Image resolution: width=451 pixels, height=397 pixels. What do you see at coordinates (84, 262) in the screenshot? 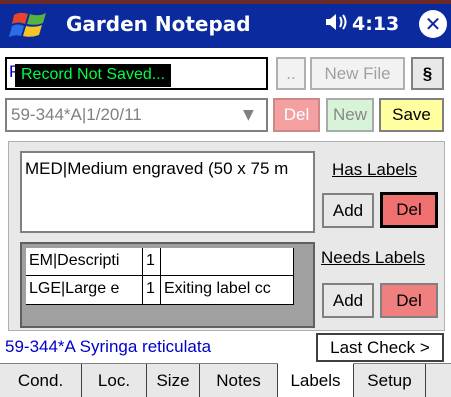
I see `table-cell: EM|Descripti` at bounding box center [84, 262].